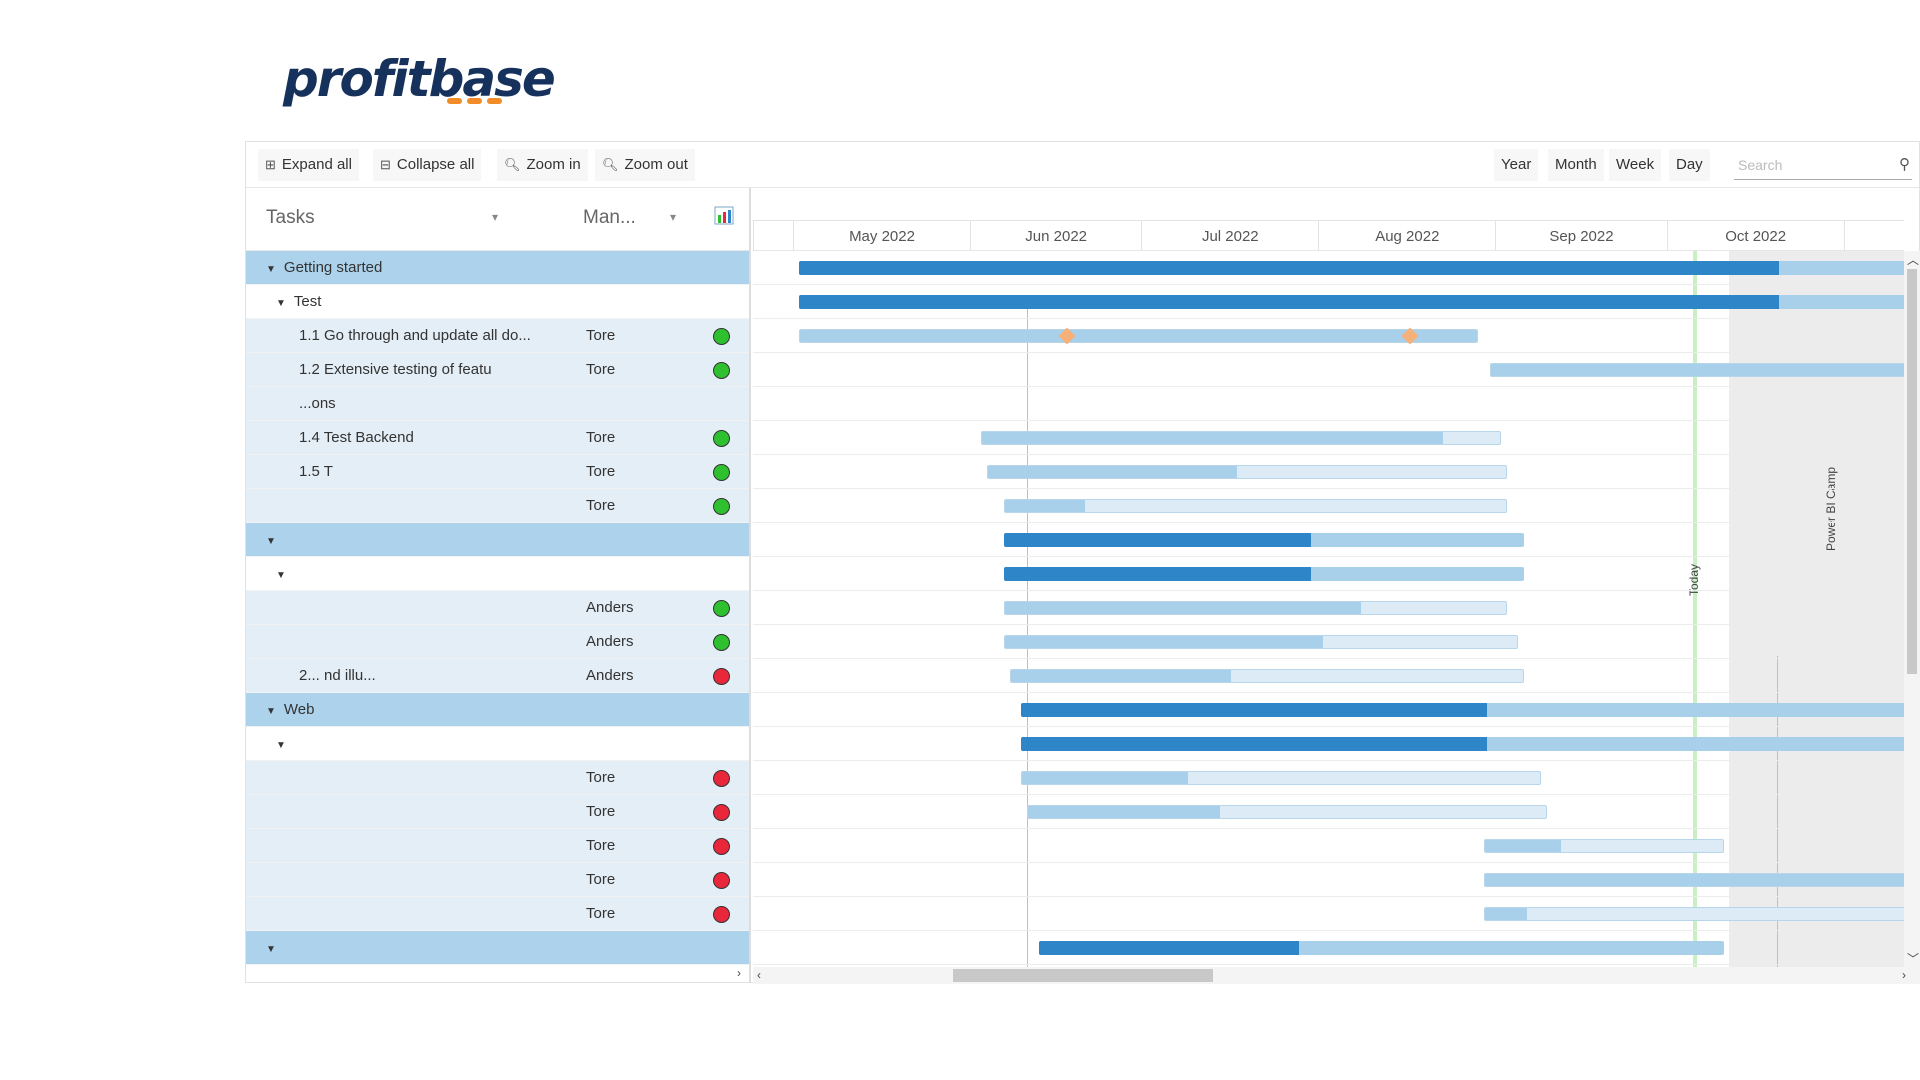 This screenshot has height=1080, width=1920. I want to click on scroll-right-icon: ›, so click(1904, 975).